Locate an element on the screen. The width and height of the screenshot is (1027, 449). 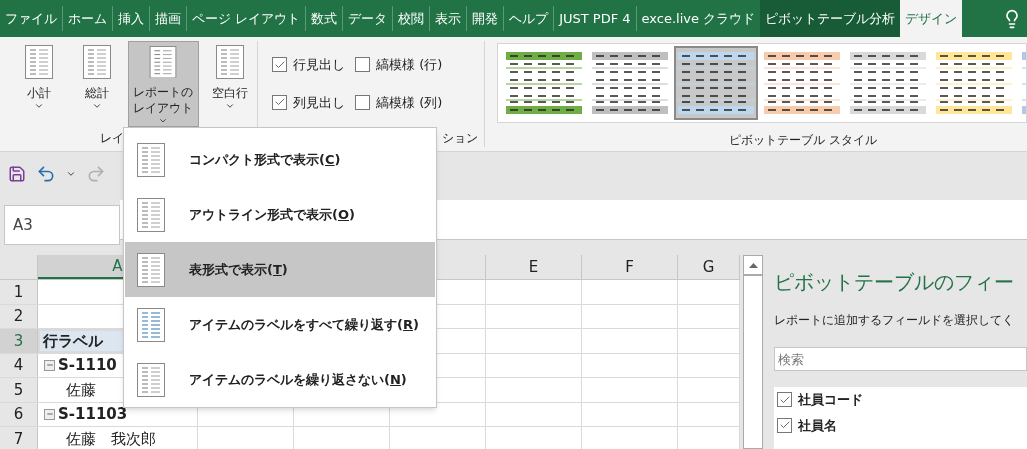
table-cell-text: S-11103 is located at coordinates (93, 414).